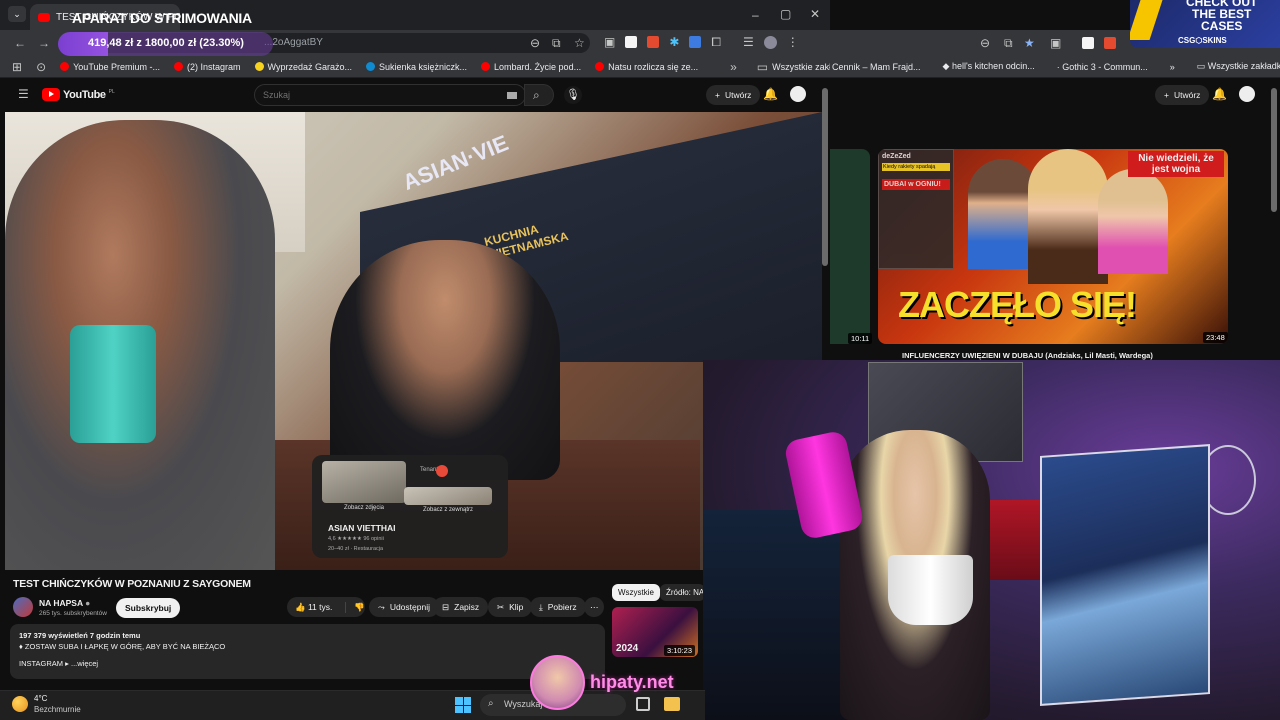 Image resolution: width=1280 pixels, height=720 pixels. What do you see at coordinates (113, 384) in the screenshot?
I see `video-can` at bounding box center [113, 384].